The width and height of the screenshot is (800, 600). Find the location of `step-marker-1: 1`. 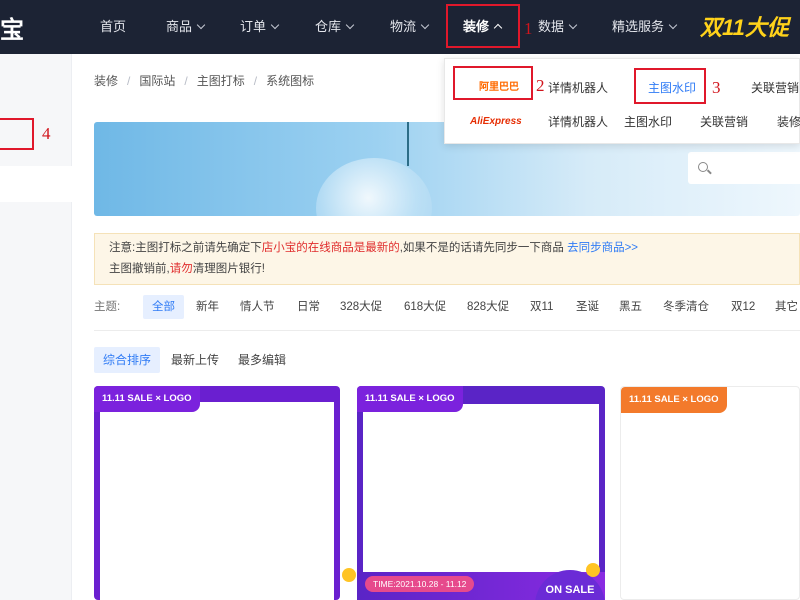

step-marker-1: 1 is located at coordinates (528, 28).